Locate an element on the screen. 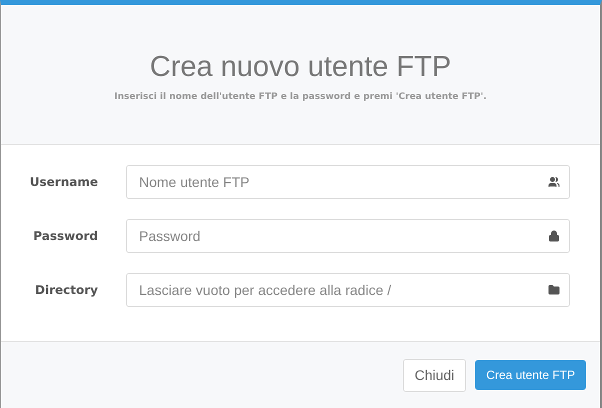  dialog-title: Crea nuovo utente FTP is located at coordinates (301, 67).